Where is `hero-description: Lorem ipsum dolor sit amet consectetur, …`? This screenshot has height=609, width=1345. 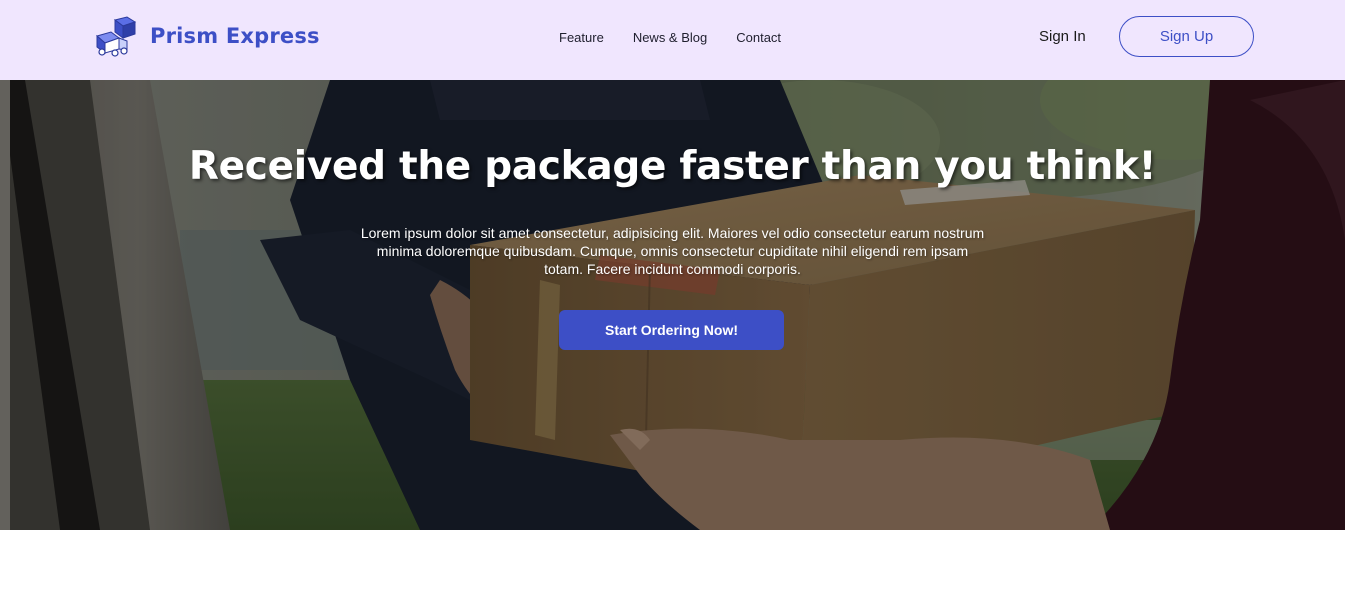
hero-description: Lorem ipsum dolor sit amet consectetur, … is located at coordinates (672, 251).